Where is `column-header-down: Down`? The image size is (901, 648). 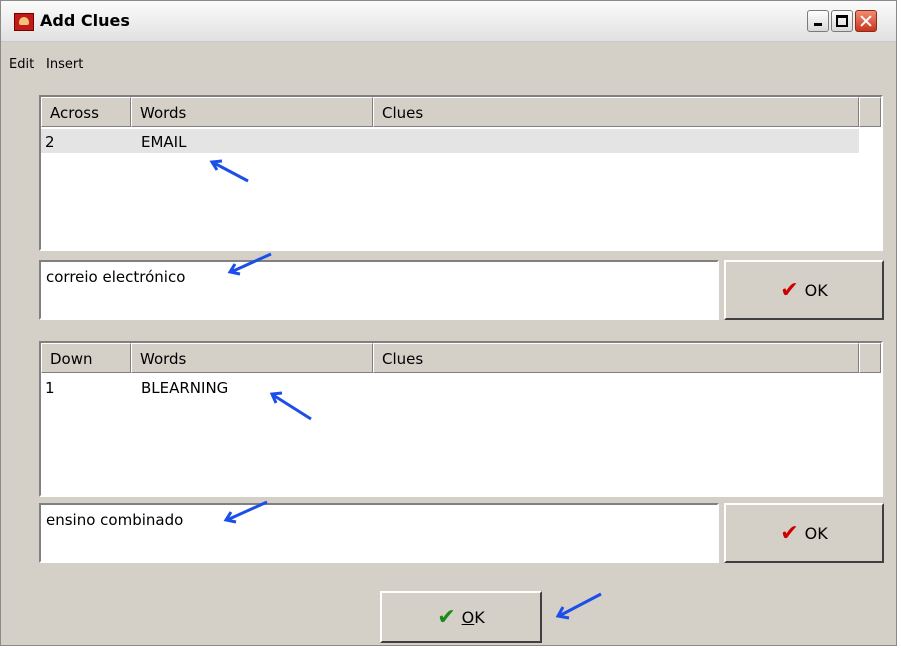 column-header-down: Down is located at coordinates (86, 358).